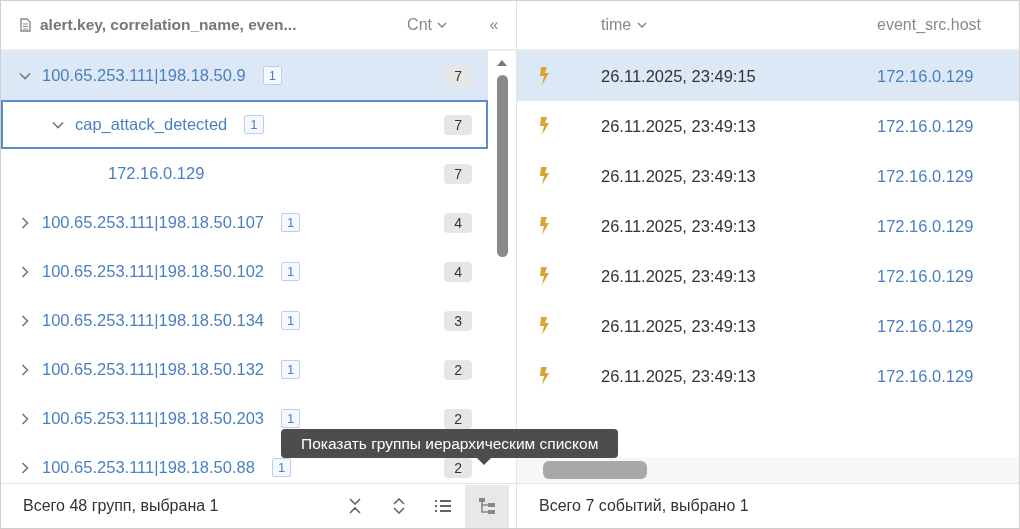  Describe the element at coordinates (443, 506) in the screenshot. I see `list-icon` at that location.